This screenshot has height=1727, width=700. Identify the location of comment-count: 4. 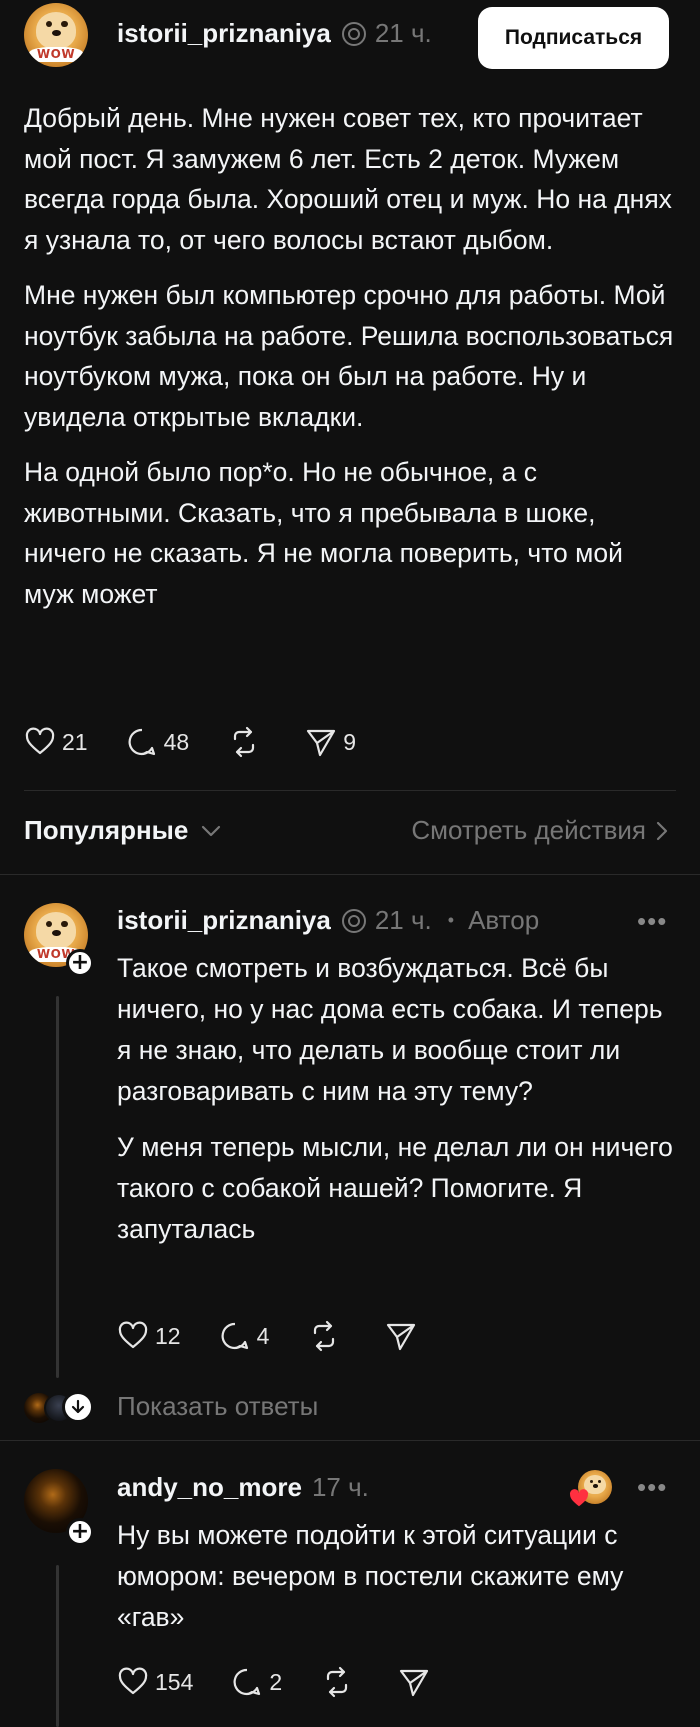
(263, 1335).